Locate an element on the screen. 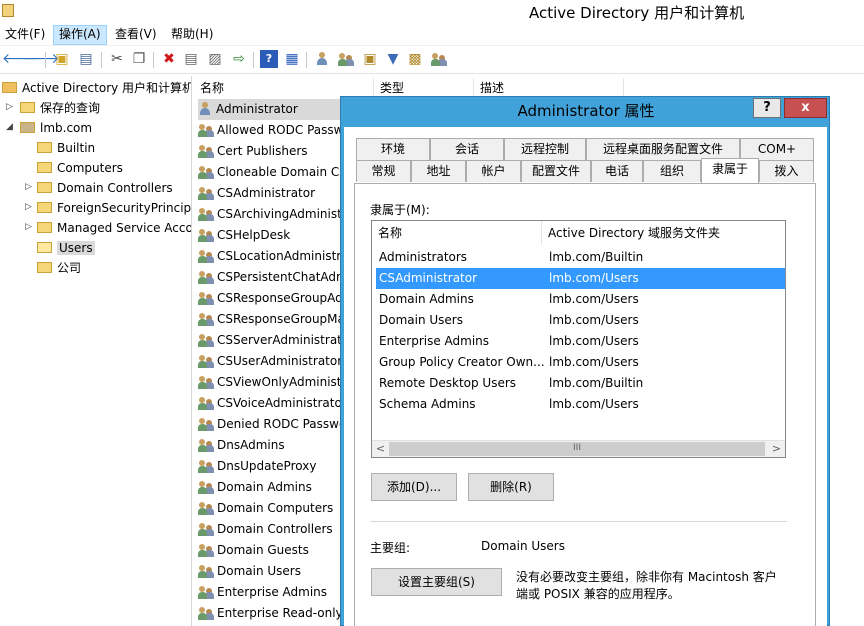 The image size is (864, 626). new-ou-icon: ▣ is located at coordinates (370, 59).